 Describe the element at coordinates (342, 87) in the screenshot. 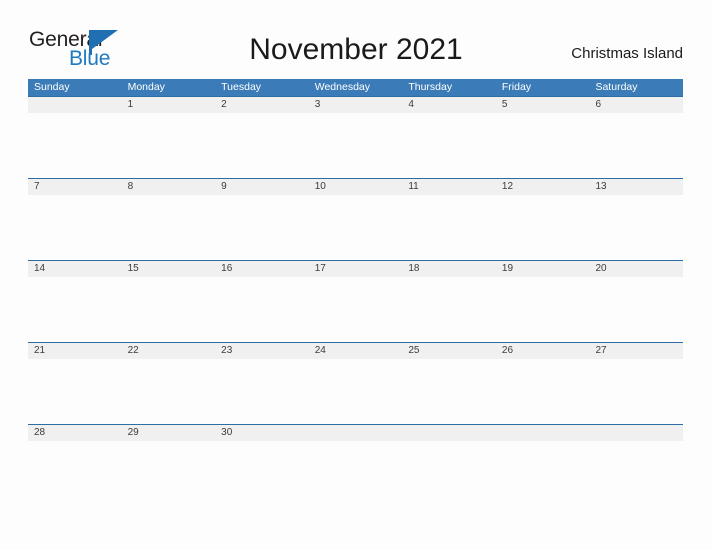

I see `weekday-header-wednesday: Wednesday` at that location.